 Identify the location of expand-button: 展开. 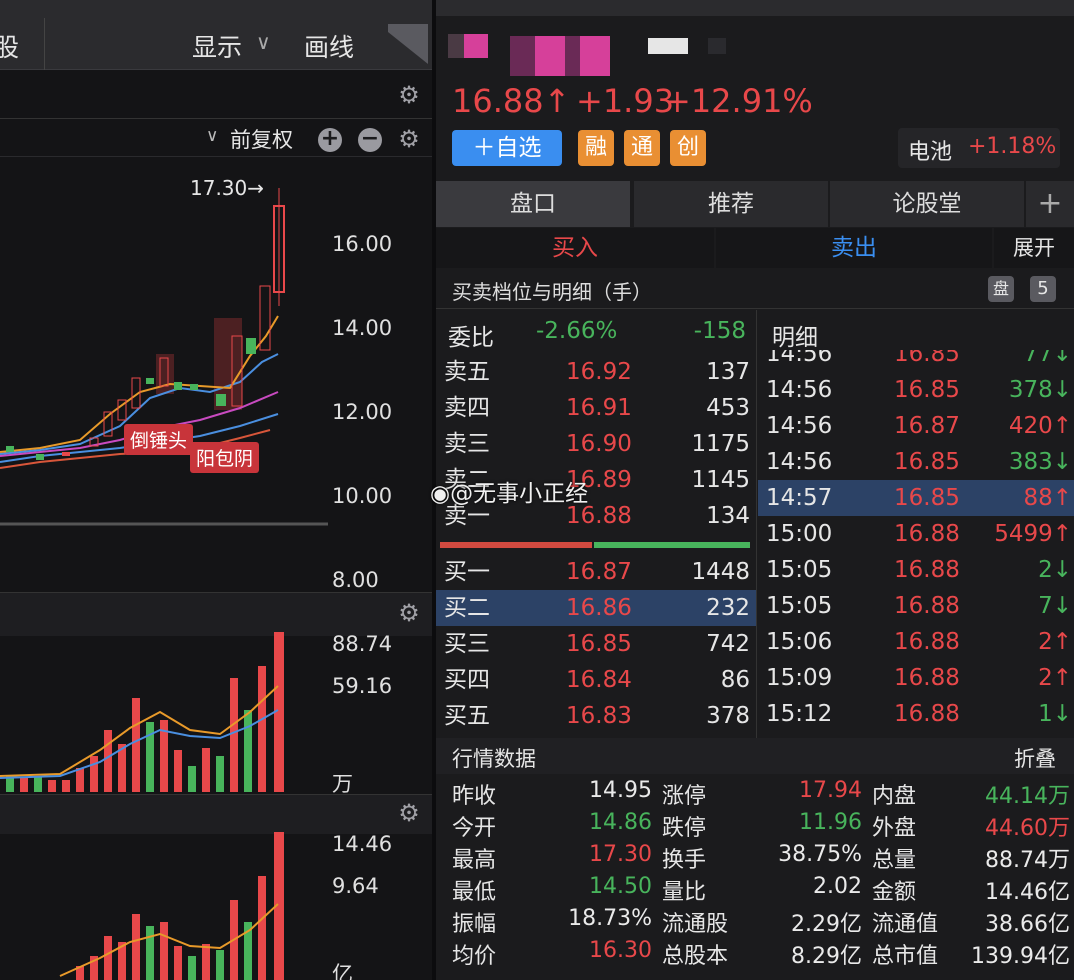
(1034, 248).